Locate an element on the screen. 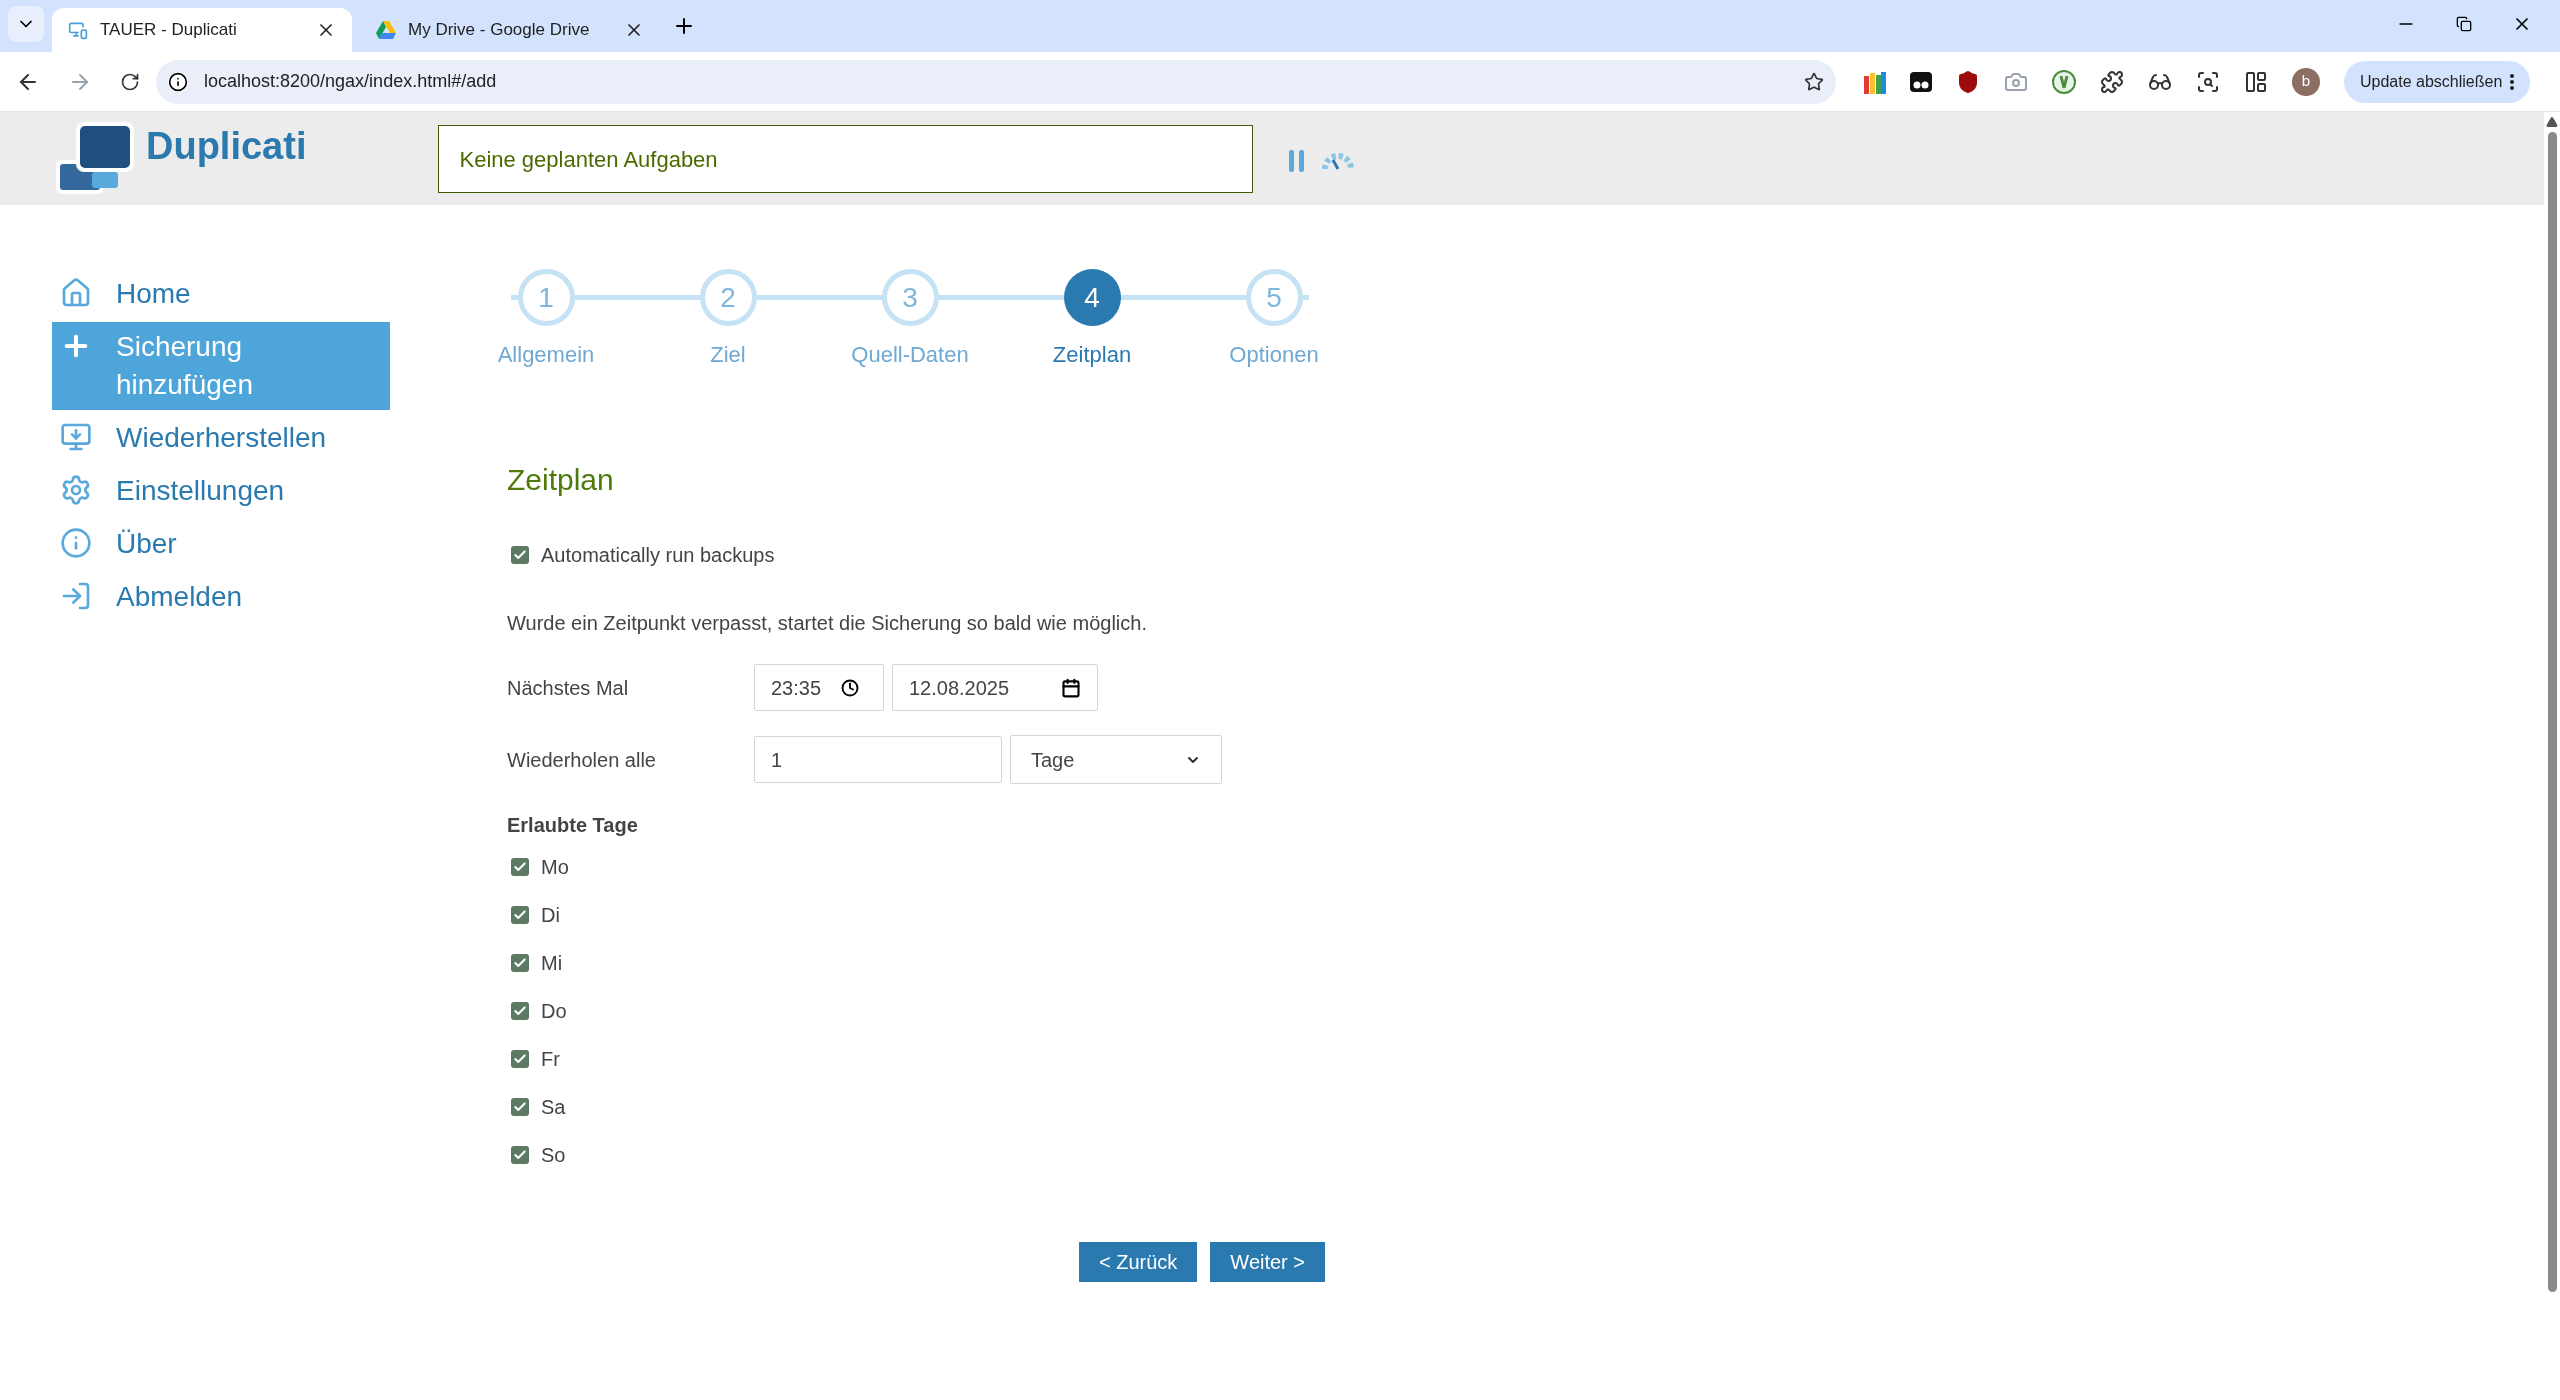  back-button: < Zurück is located at coordinates (1138, 1262).